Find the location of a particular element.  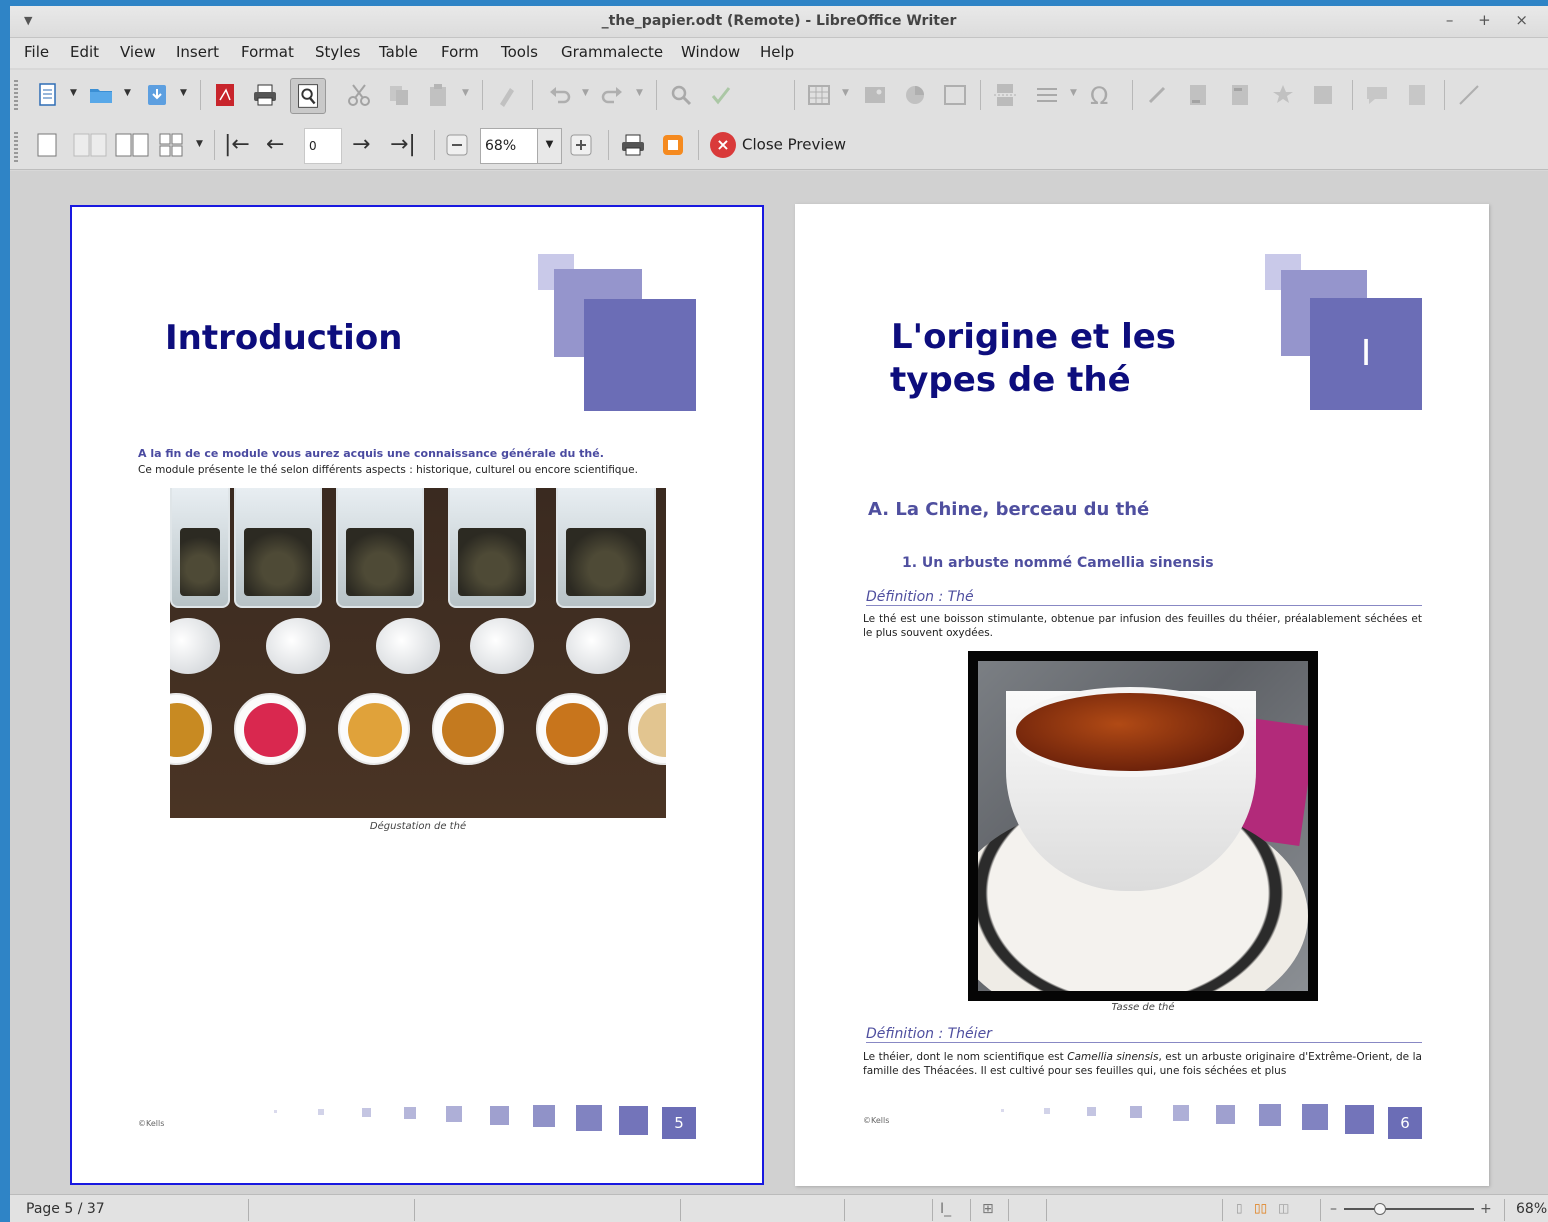

menu-tools: Tools is located at coordinates (519, 52).